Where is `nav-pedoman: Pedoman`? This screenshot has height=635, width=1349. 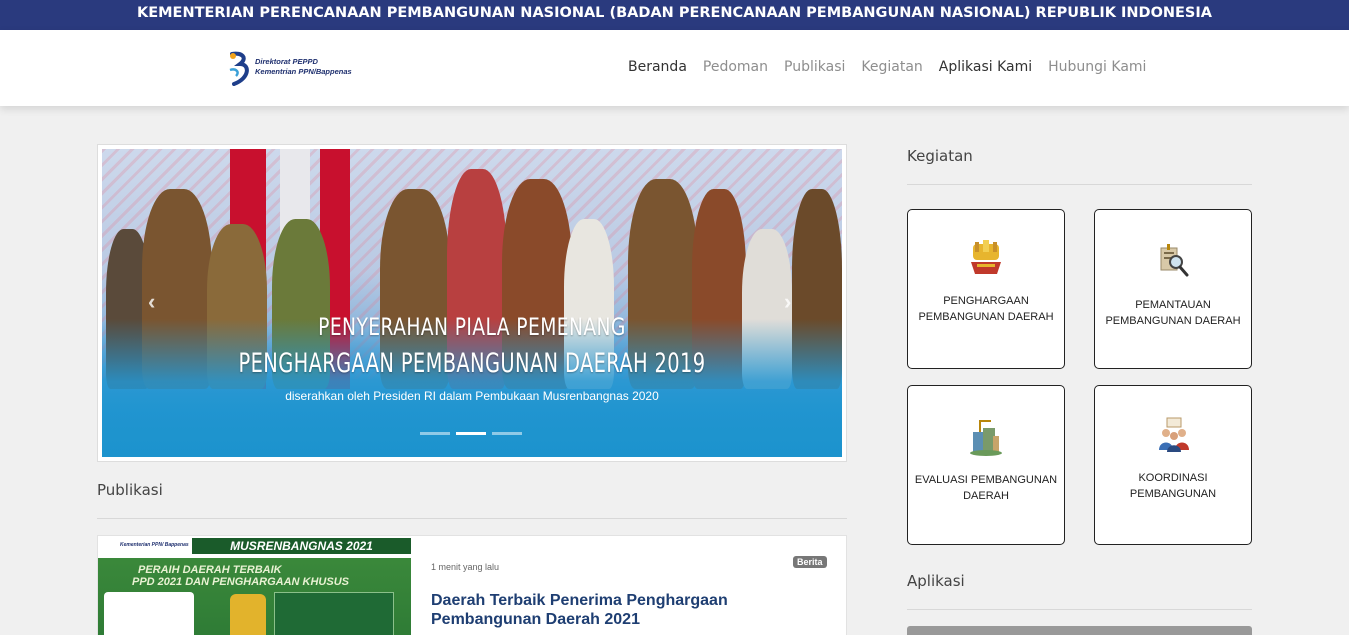
nav-pedoman: Pedoman is located at coordinates (735, 67).